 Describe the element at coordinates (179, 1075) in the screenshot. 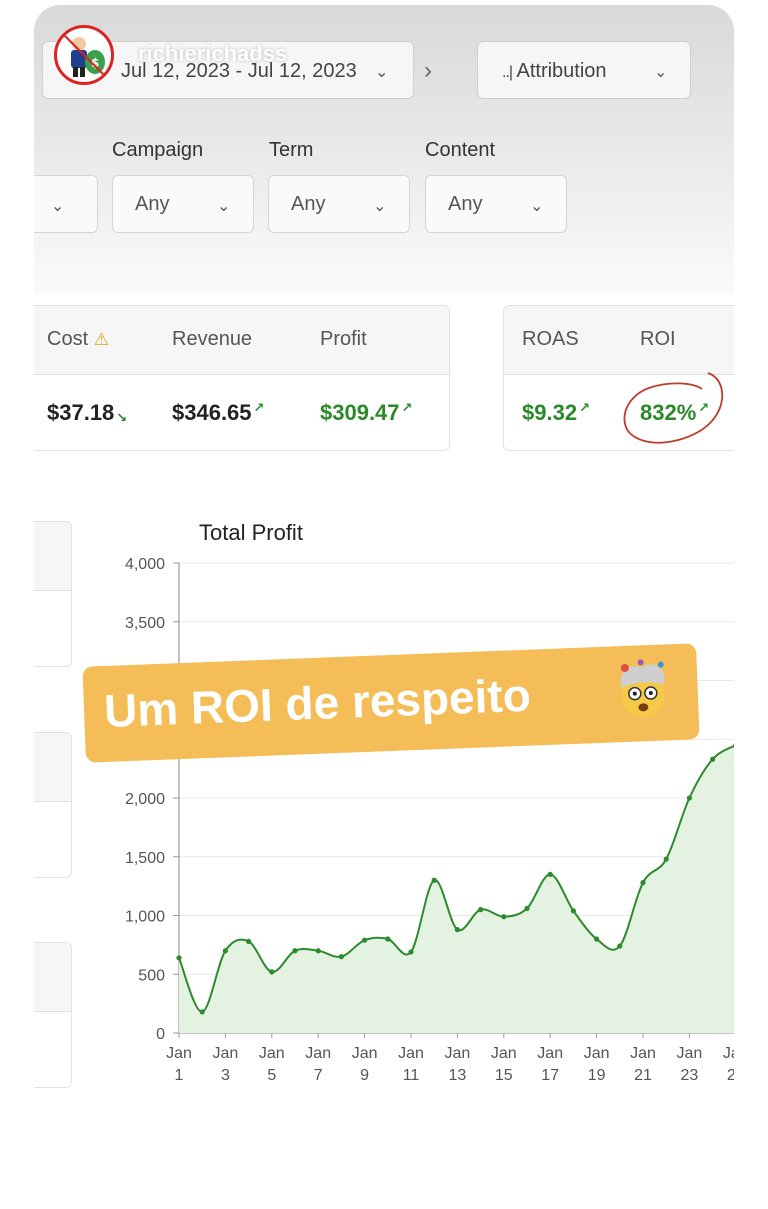

I see `x-tick-label: 1` at that location.